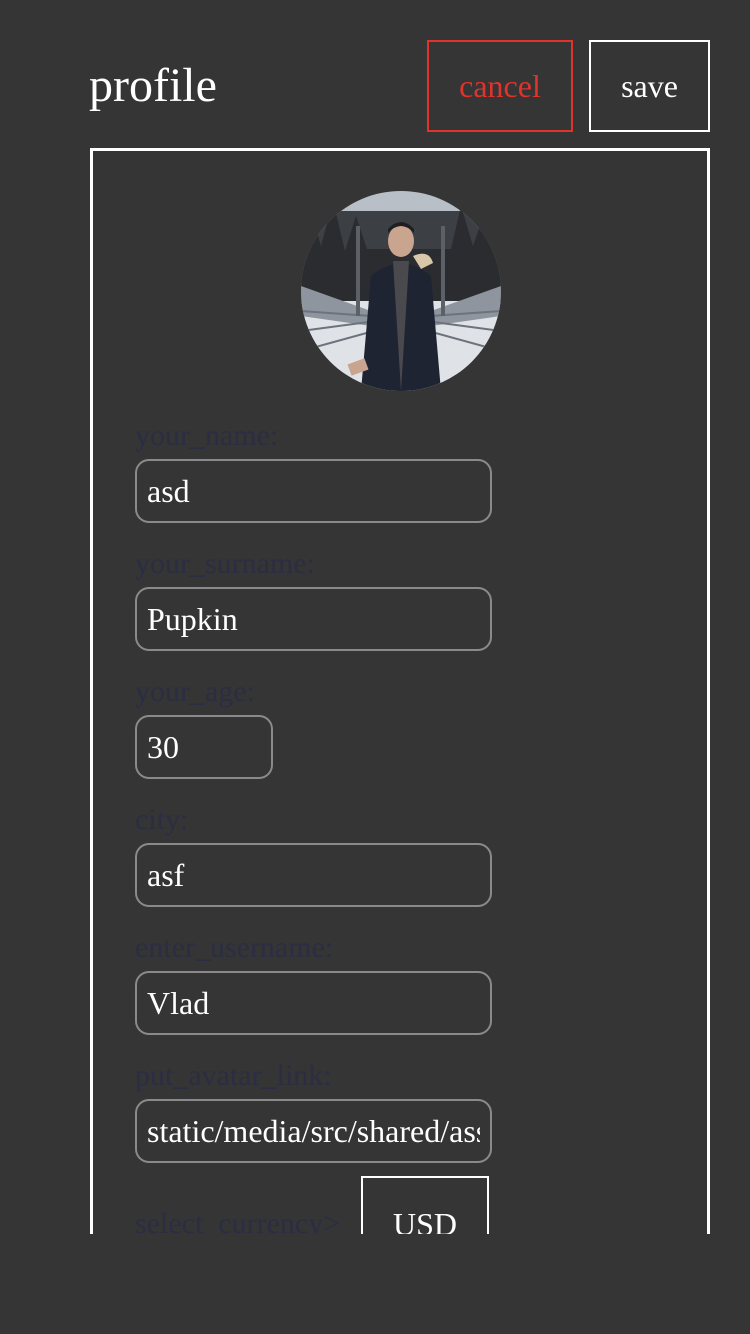 The width and height of the screenshot is (750, 1334). I want to click on avatar-photo-icon, so click(401, 291).